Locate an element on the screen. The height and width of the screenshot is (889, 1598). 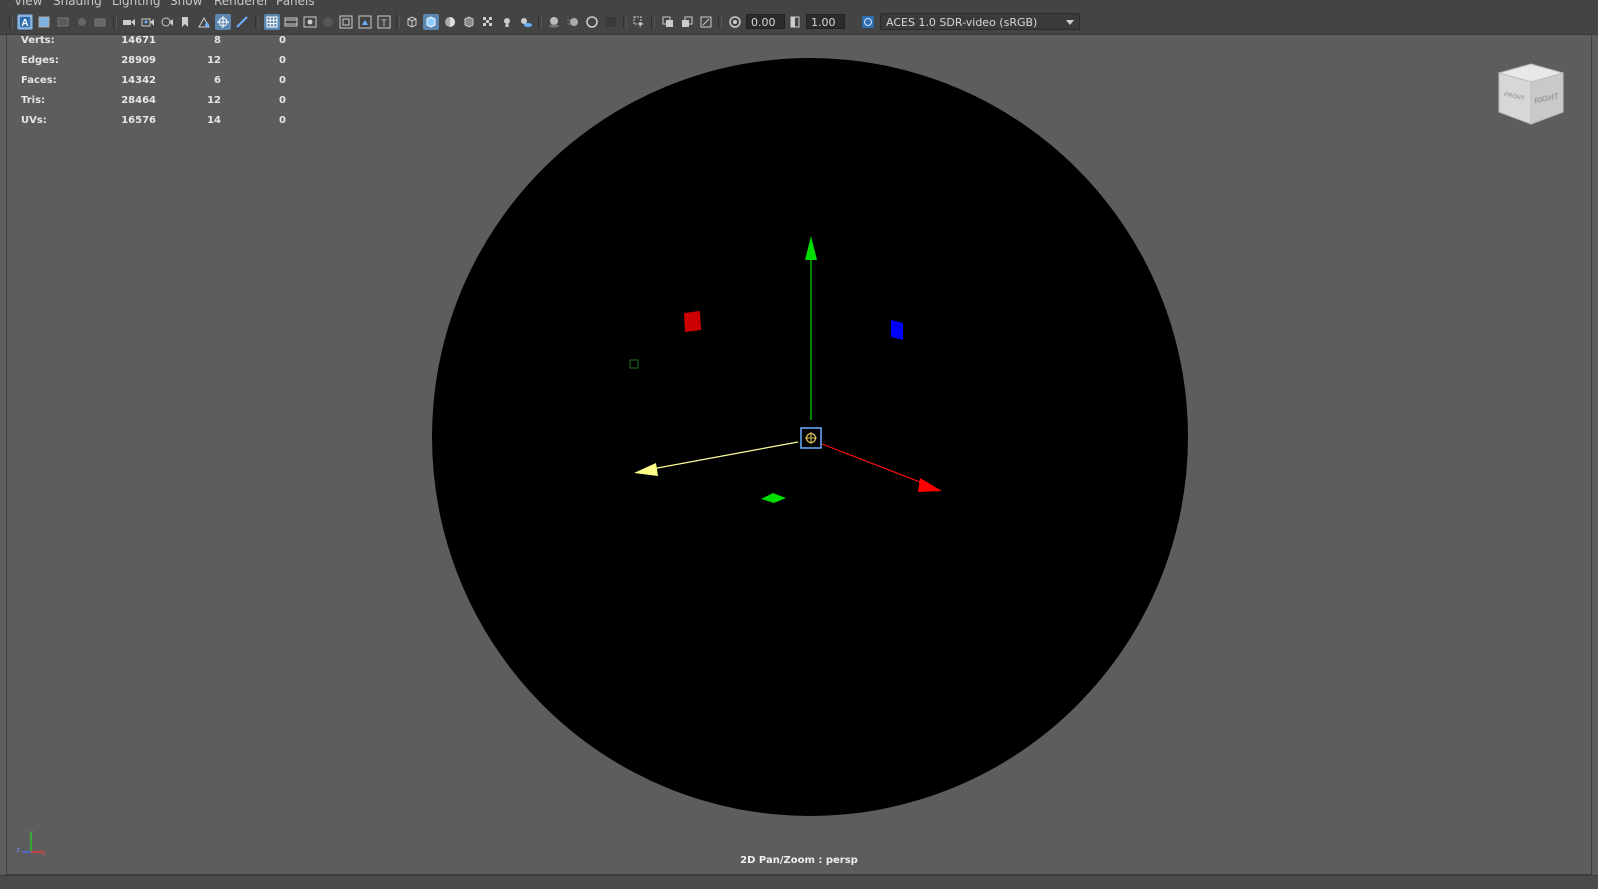
panel-bottom-border is located at coordinates (799, 882).